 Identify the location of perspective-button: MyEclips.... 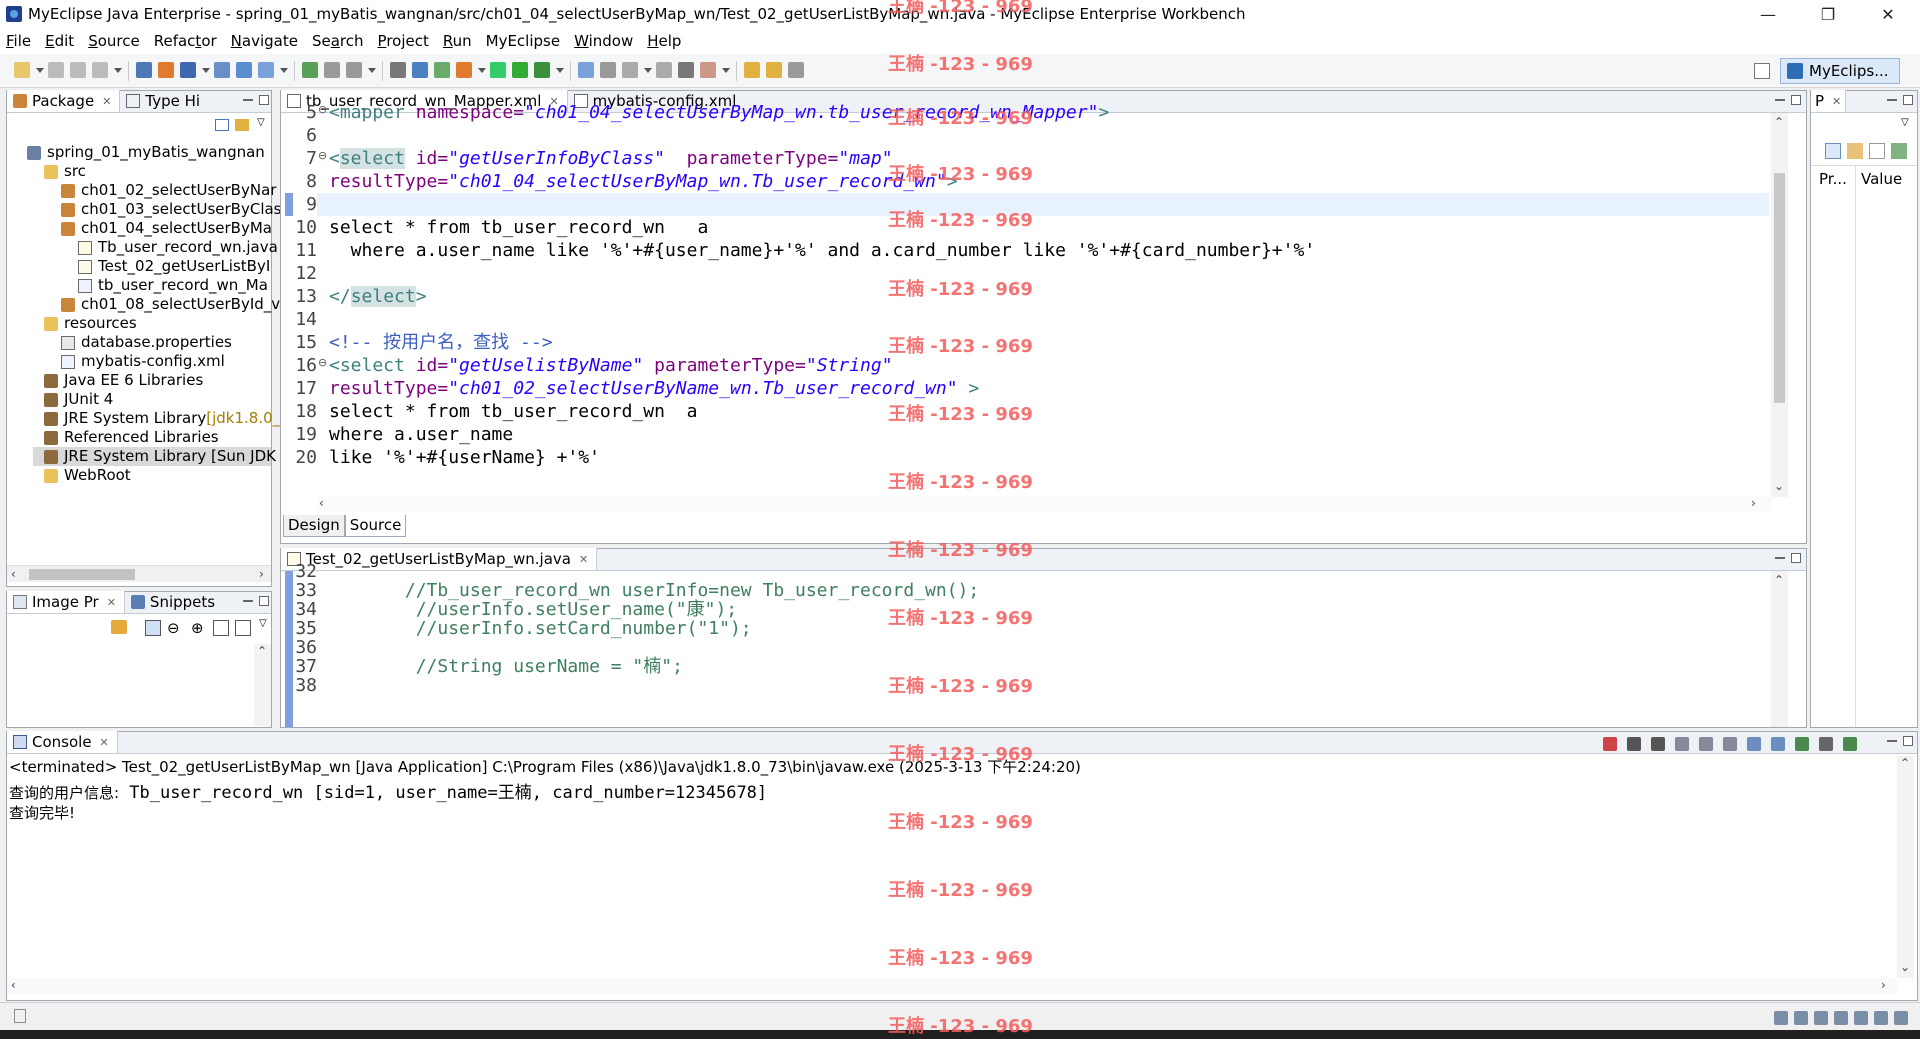
(1840, 71).